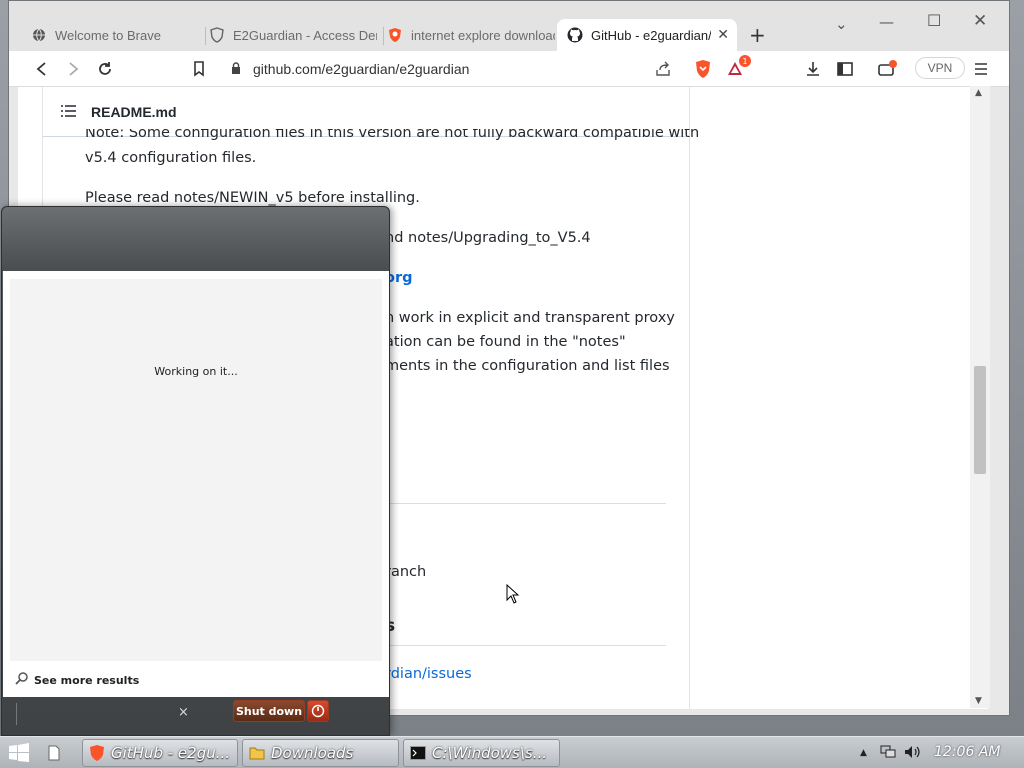  Describe the element at coordinates (195, 239) in the screenshot. I see `start-menu-header` at that location.